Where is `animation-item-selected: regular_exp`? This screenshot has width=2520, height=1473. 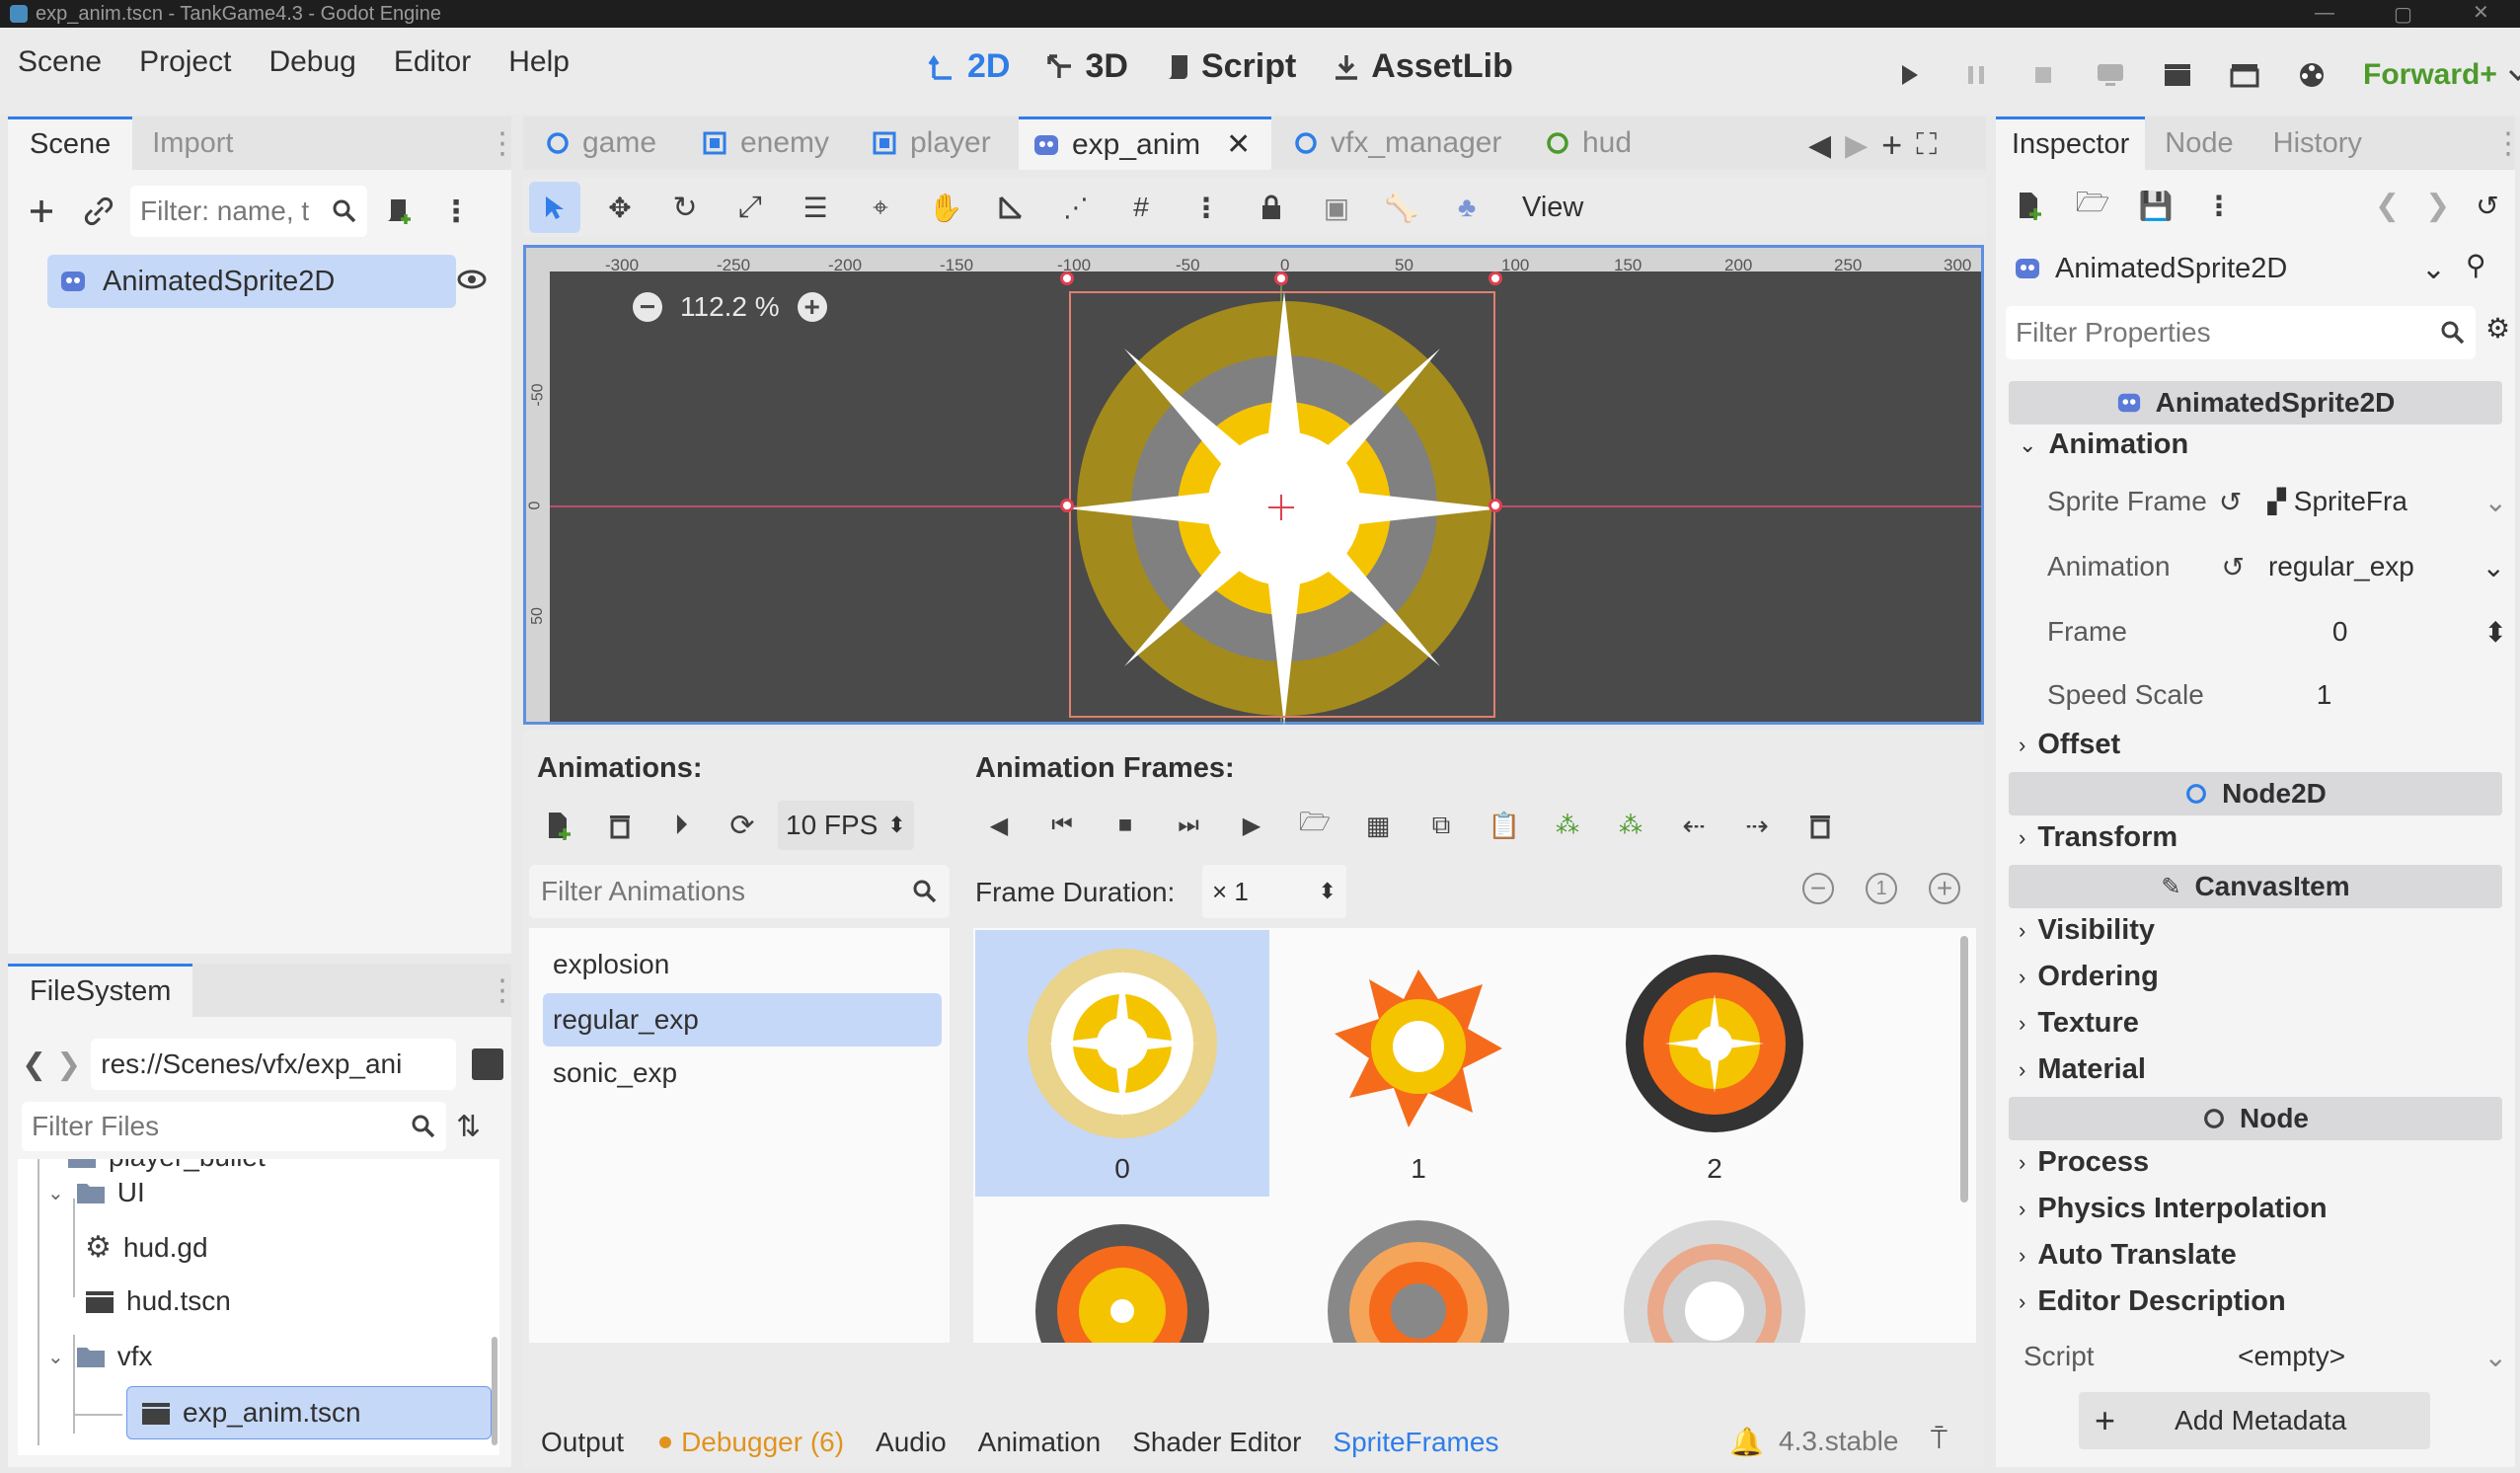 animation-item-selected: regular_exp is located at coordinates (742, 1020).